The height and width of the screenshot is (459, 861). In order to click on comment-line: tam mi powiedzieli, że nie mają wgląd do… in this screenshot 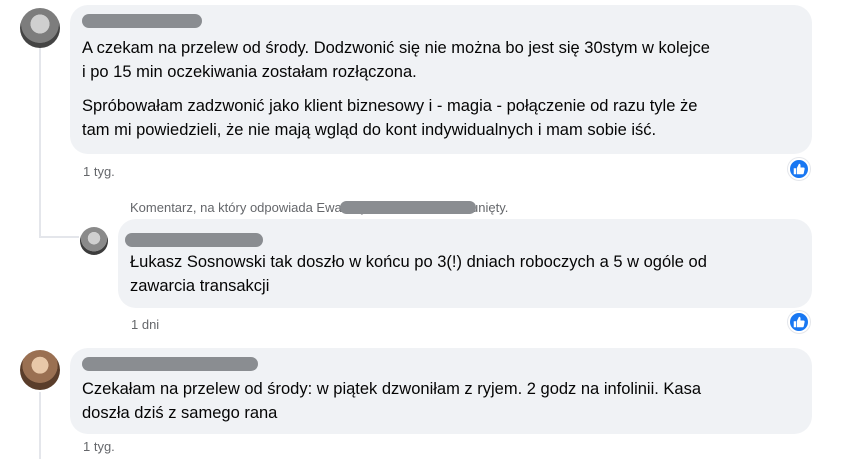, I will do `click(369, 130)`.